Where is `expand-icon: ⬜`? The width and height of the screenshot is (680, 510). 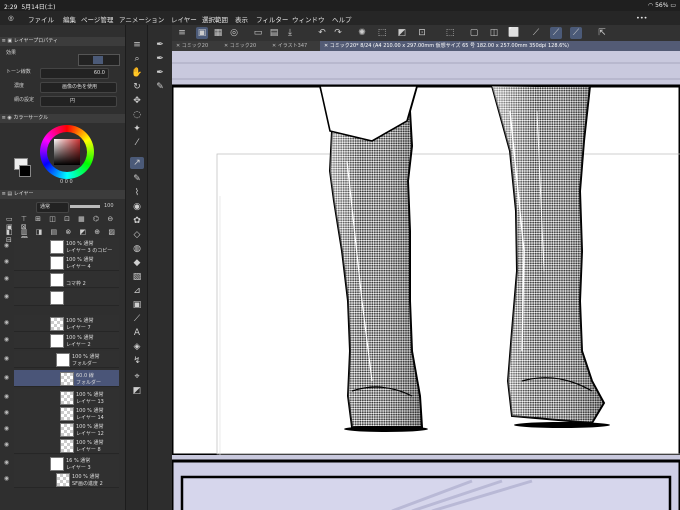 expand-icon: ⬜ is located at coordinates (514, 33).